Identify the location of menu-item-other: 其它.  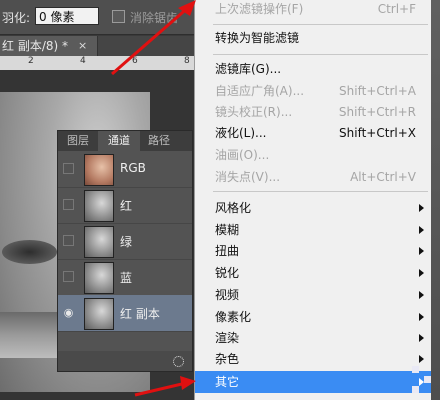
(313, 382).